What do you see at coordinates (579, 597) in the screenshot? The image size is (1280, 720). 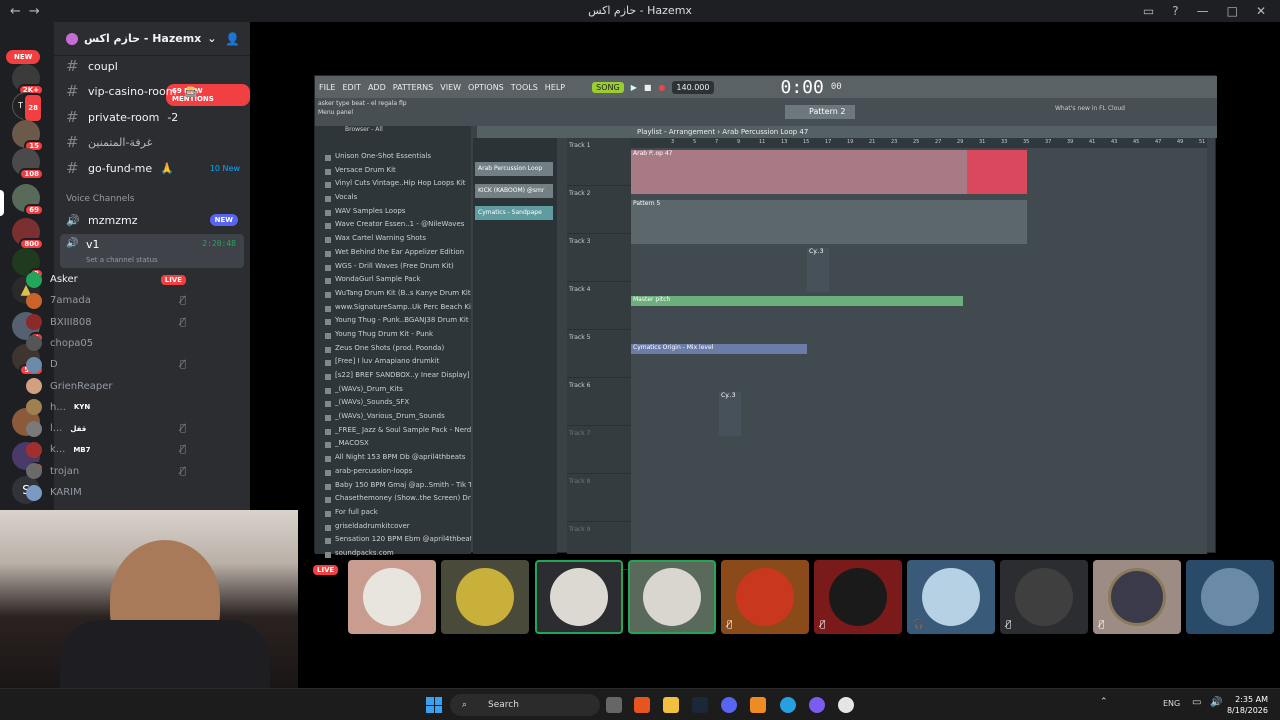 I see `participant-tile-speaking` at bounding box center [579, 597].